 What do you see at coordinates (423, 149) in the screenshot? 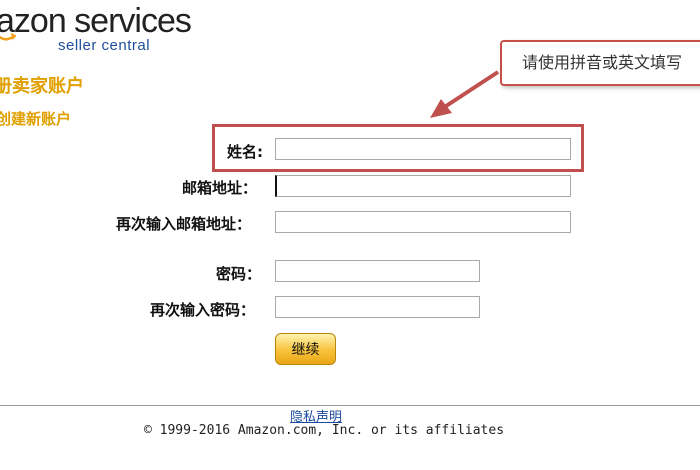
I see `name-input` at bounding box center [423, 149].